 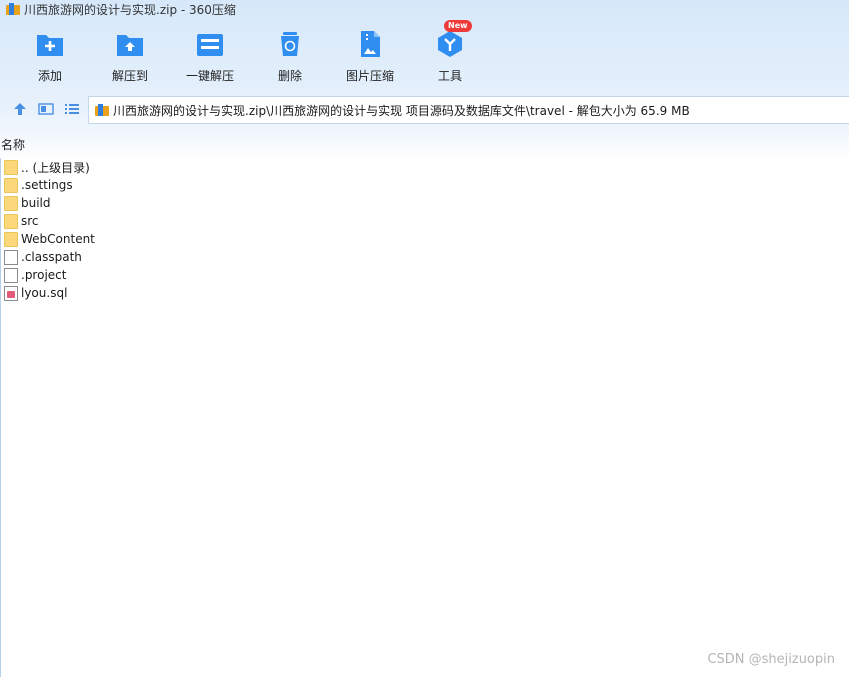 I want to click on up-arrow-icon, so click(x=20, y=109).